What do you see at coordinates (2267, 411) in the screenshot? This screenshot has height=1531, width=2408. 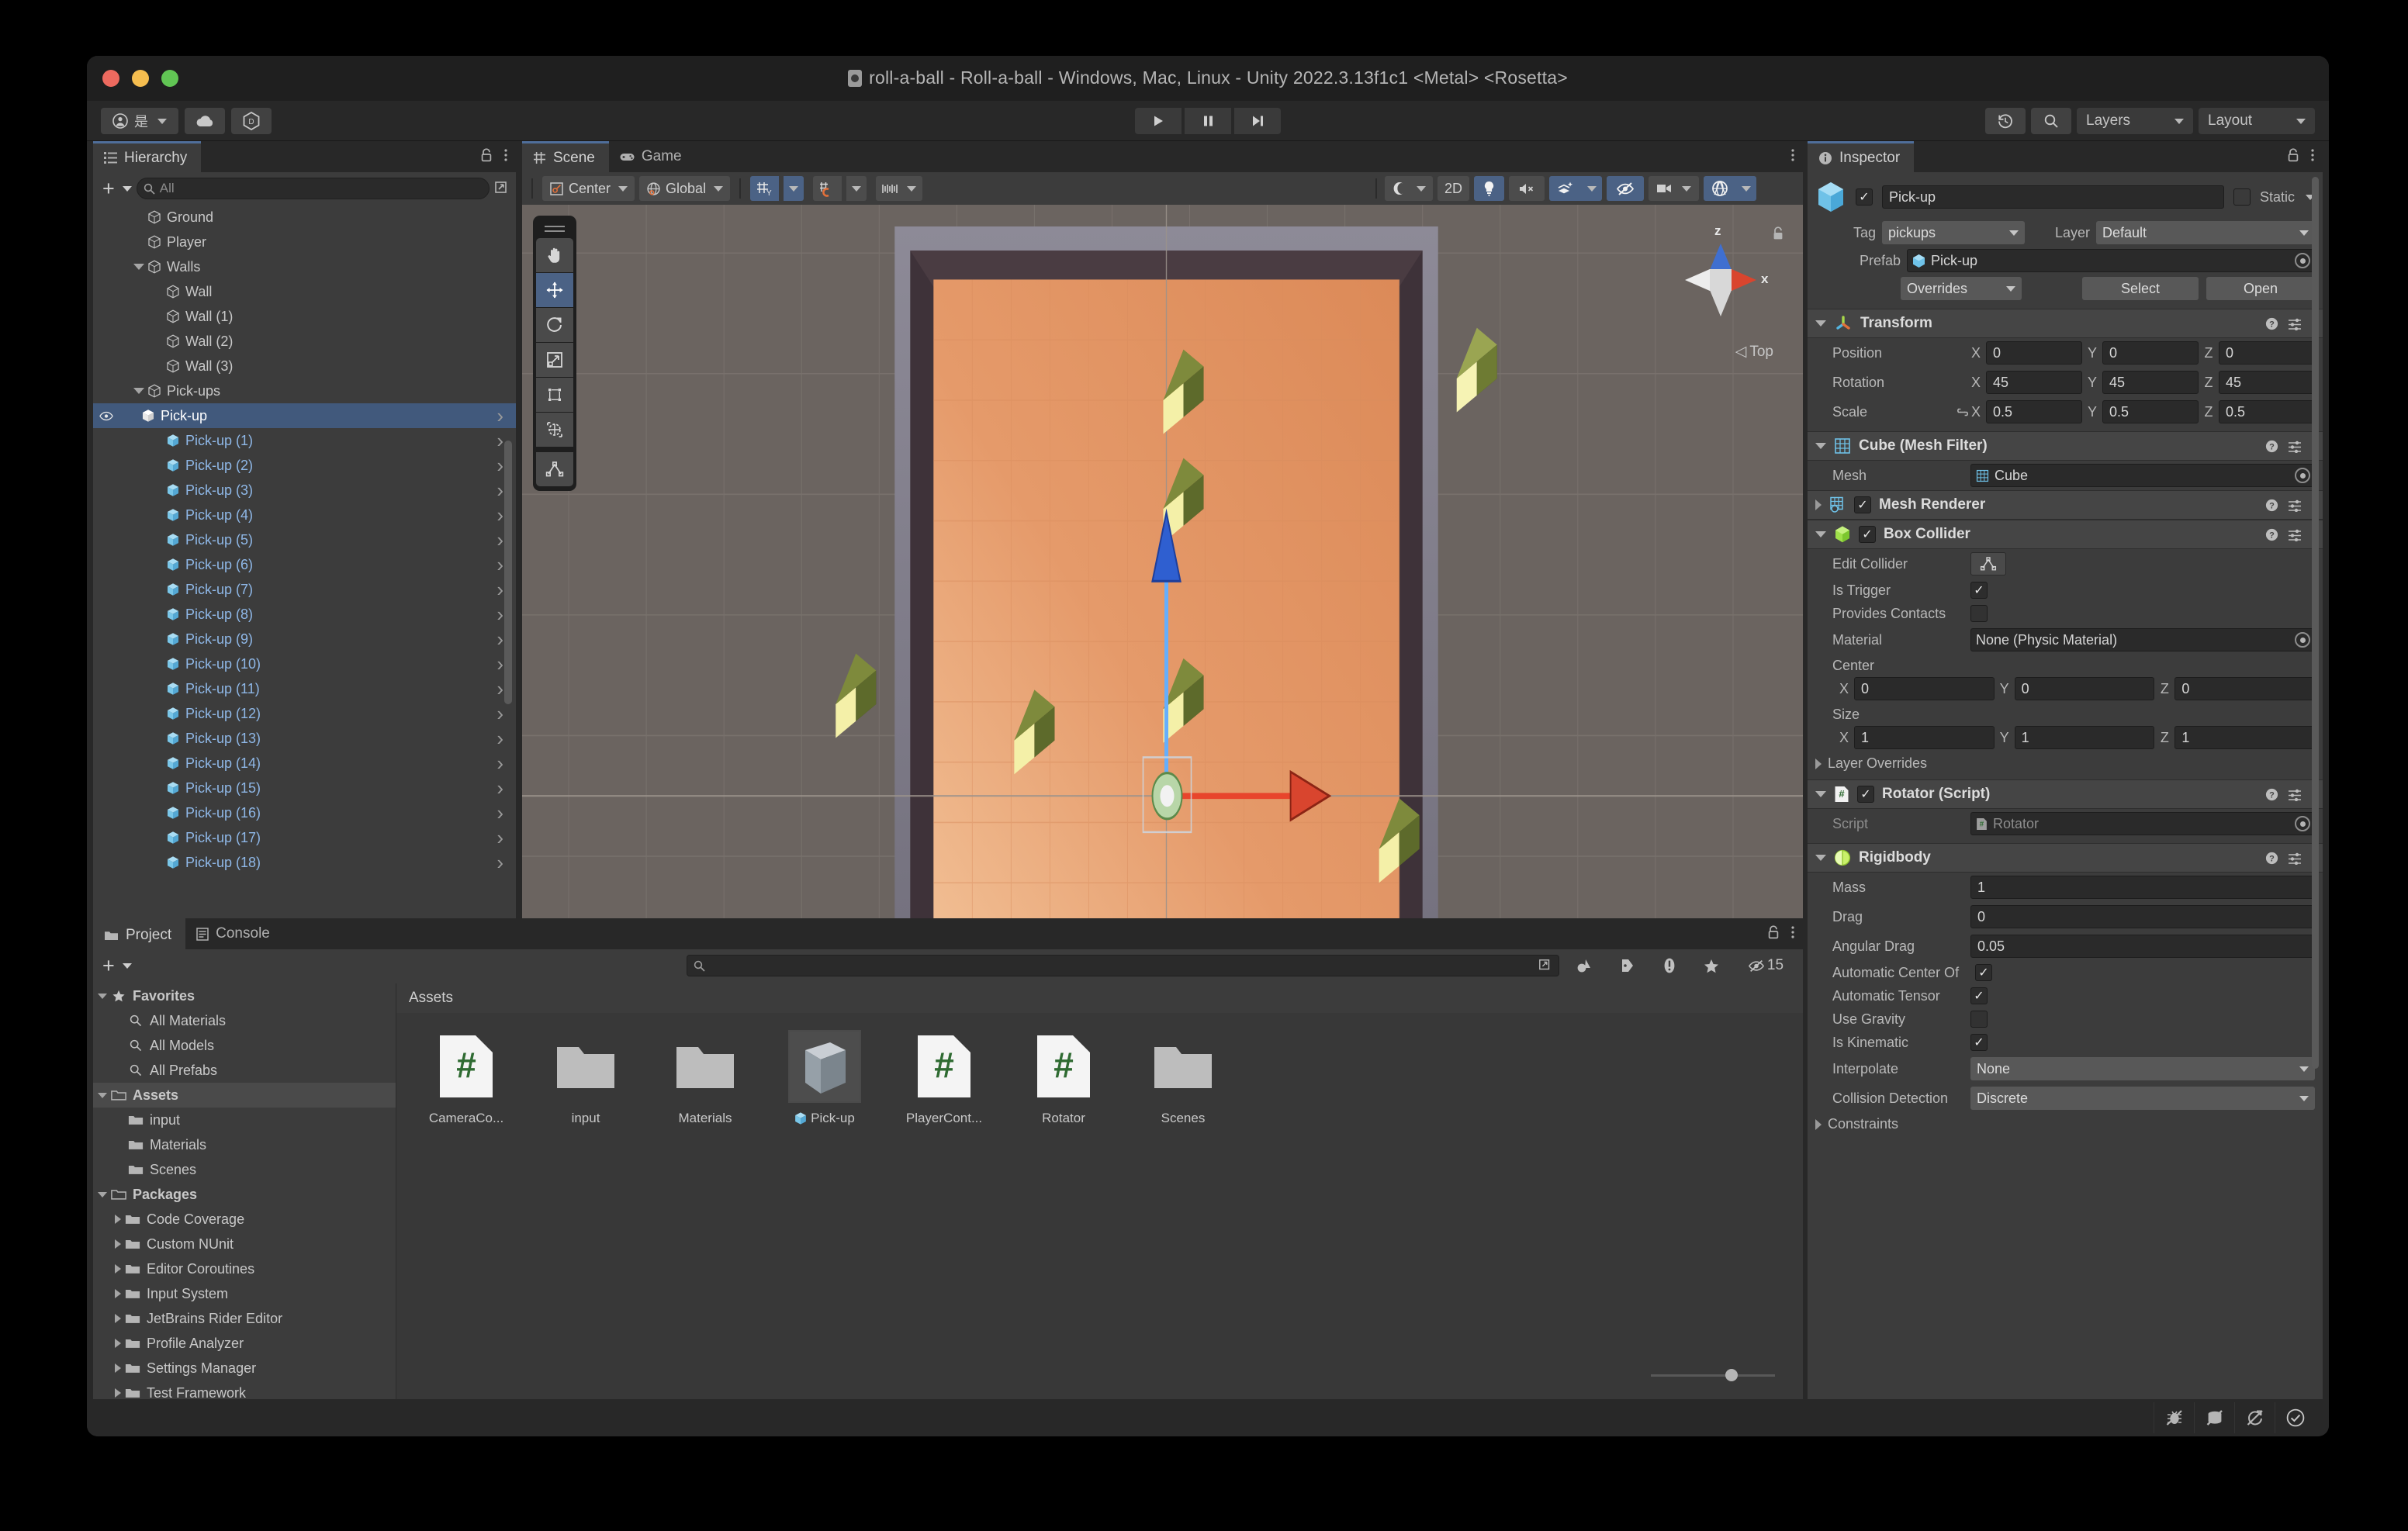 I see `scale-z-input: 0.5` at bounding box center [2267, 411].